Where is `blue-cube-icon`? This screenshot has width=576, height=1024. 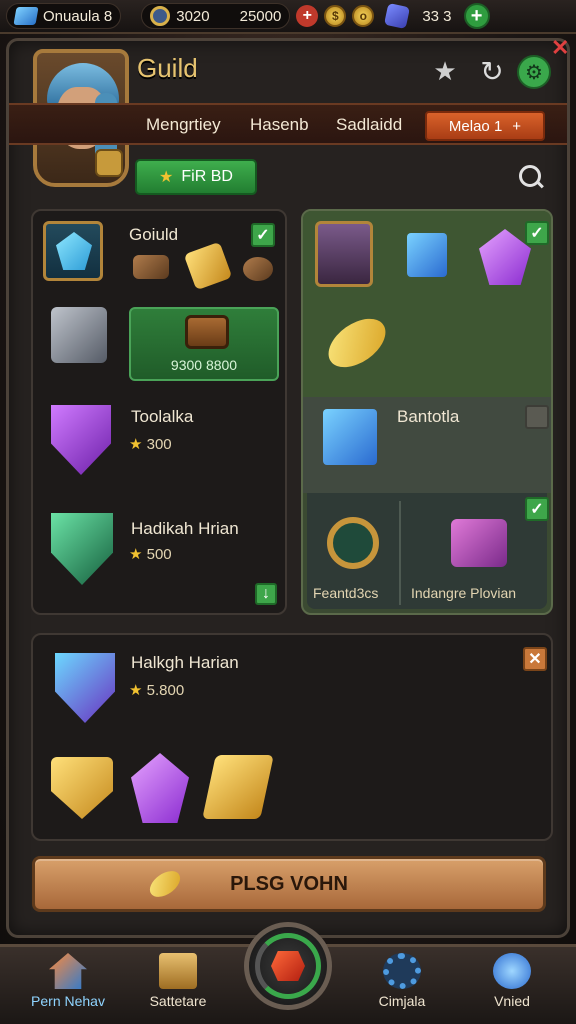 blue-cube-icon is located at coordinates (427, 255).